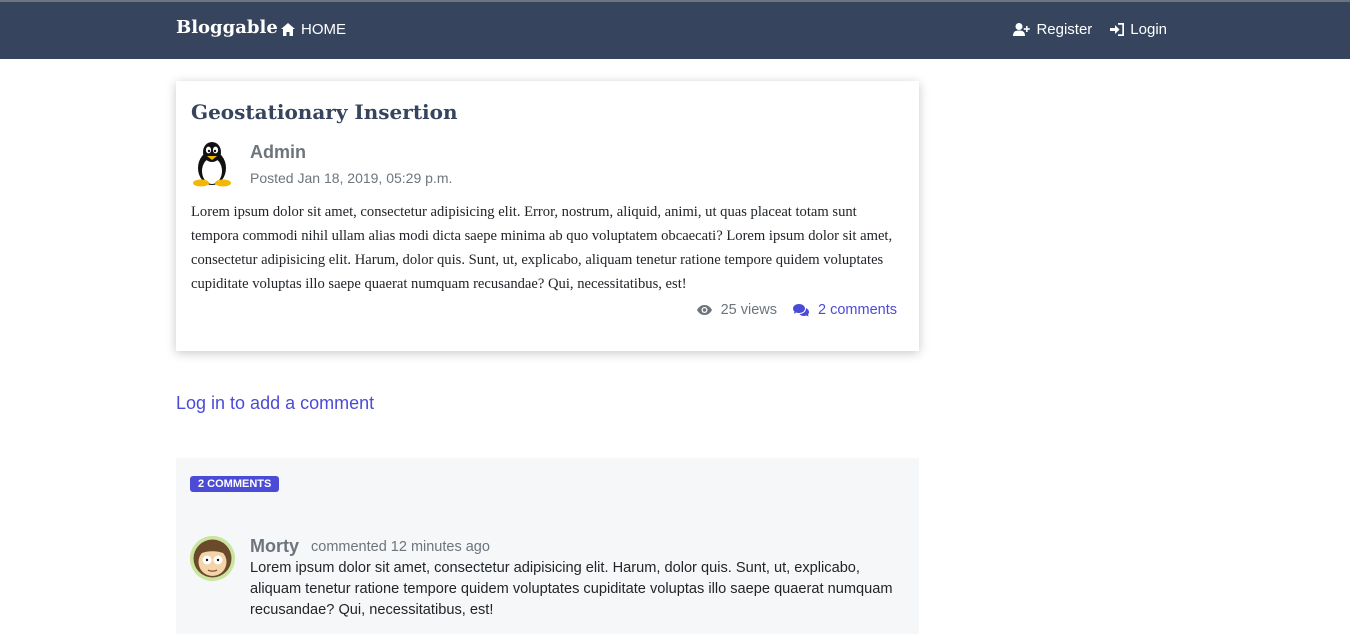 The height and width of the screenshot is (634, 1350). Describe the element at coordinates (235, 484) in the screenshot. I see `comments-badge: 2 COMMENTS` at that location.